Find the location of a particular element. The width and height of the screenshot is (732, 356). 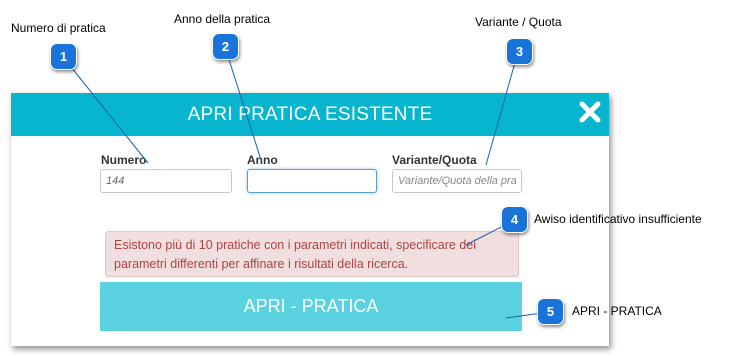

callout-label-4: Awiso identificativo insufficiente is located at coordinates (618, 219).